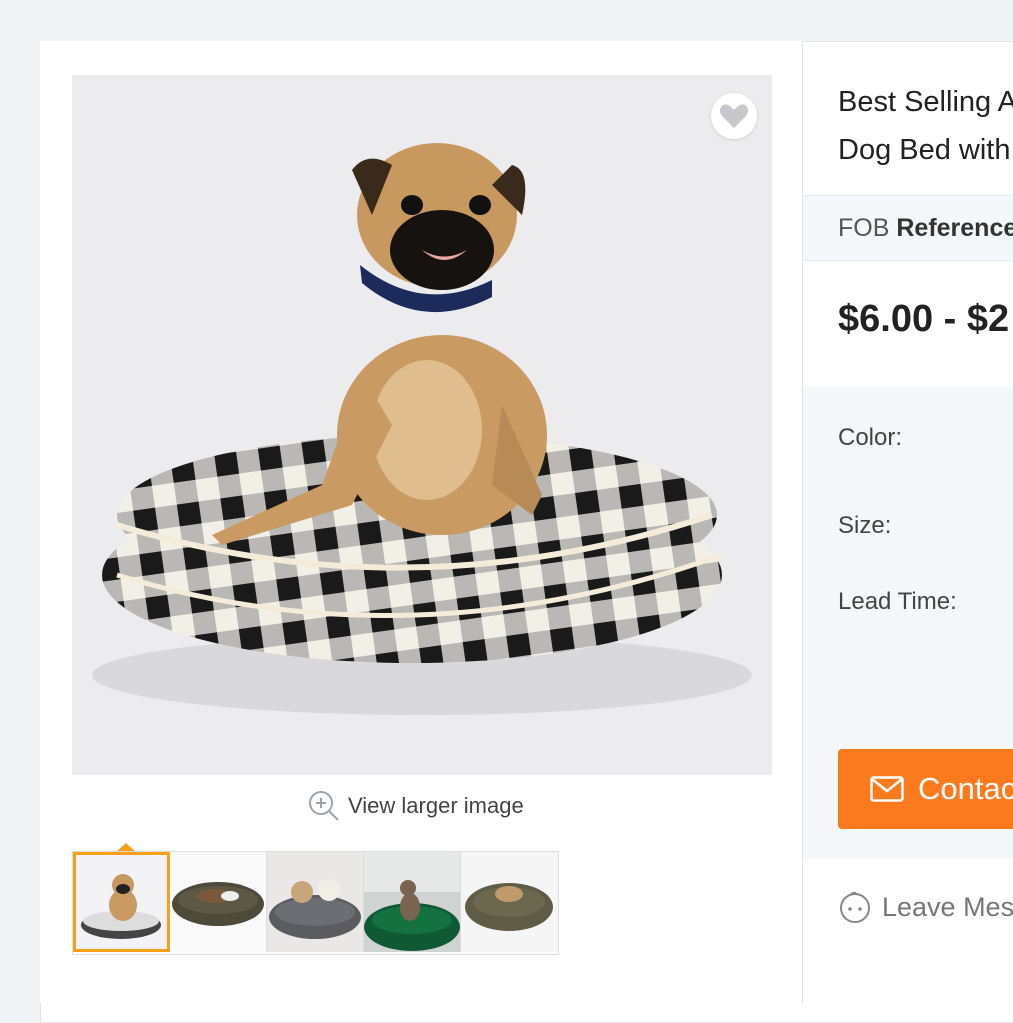 The height and width of the screenshot is (1023, 1013). I want to click on chat-face-icon, so click(855, 907).